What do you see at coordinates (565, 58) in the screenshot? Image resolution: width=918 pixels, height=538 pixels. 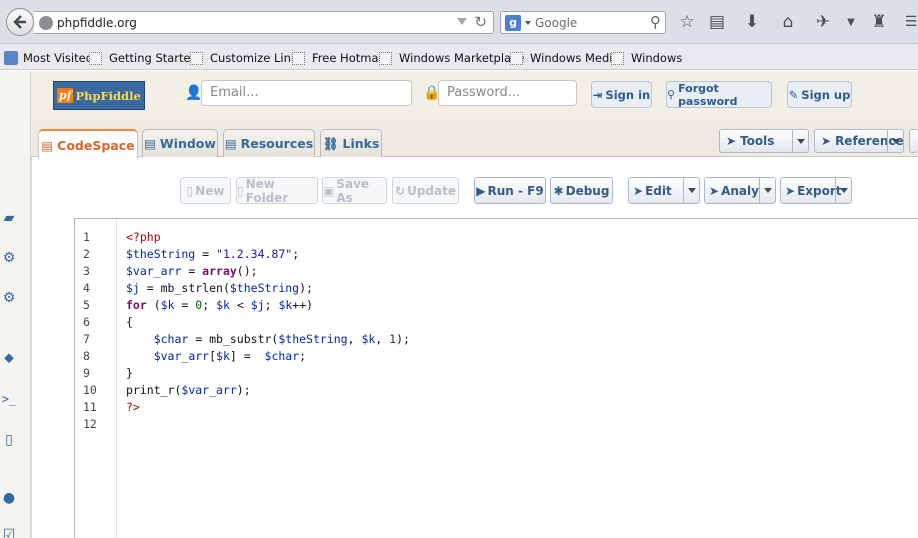 I see `bookmark-windows-media: Windows Media` at bounding box center [565, 58].